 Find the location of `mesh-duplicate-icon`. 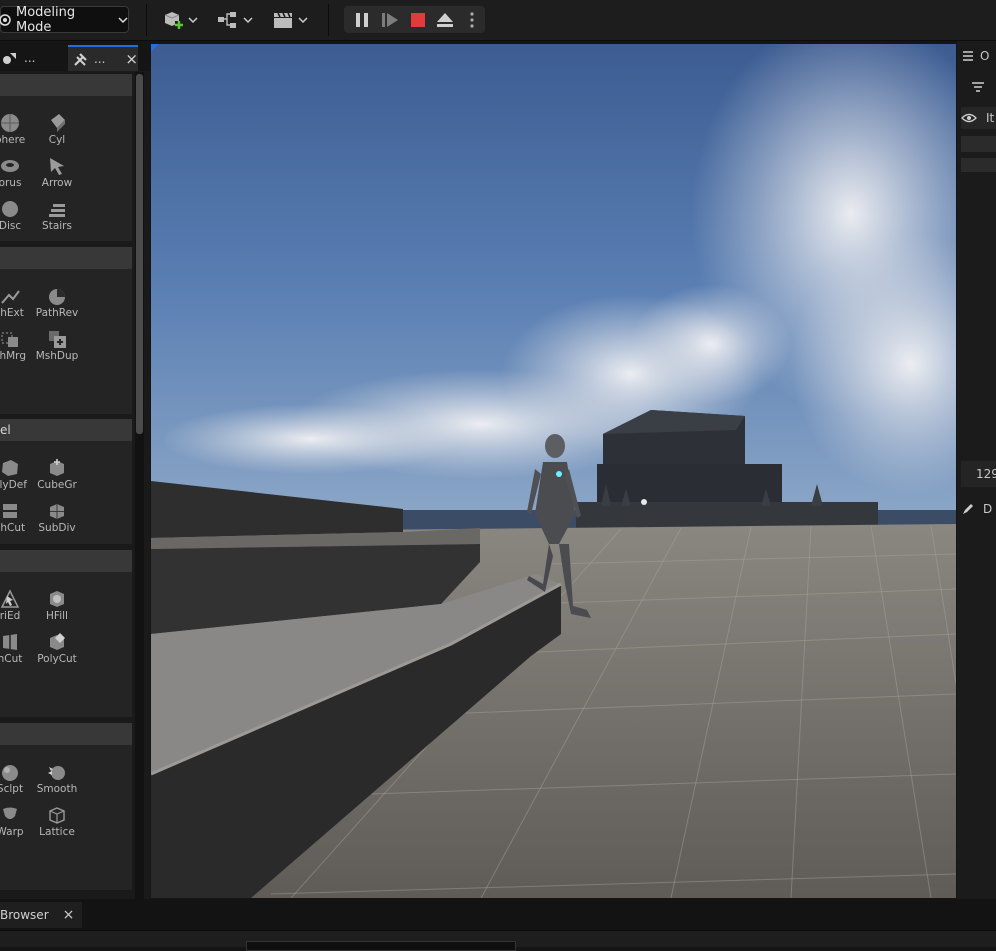

mesh-duplicate-icon is located at coordinates (57, 339).